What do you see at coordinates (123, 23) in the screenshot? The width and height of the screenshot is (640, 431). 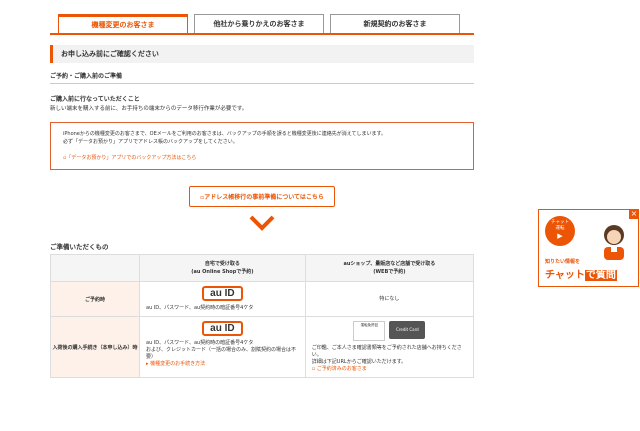 I see `tab-model-change: 機種変更のお客さま` at bounding box center [123, 23].